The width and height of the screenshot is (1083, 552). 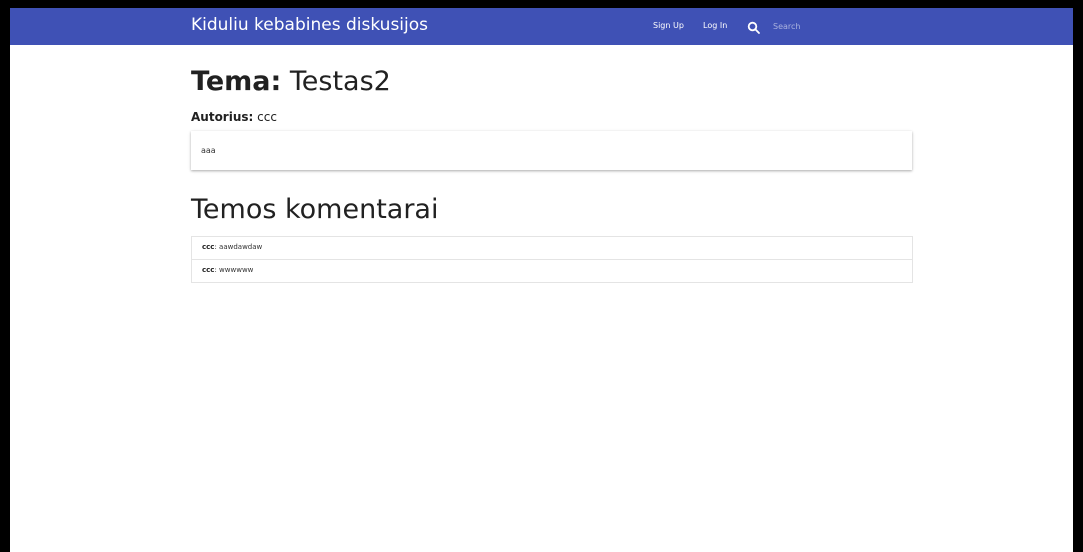 I want to click on comment-row: ccc: aawdawdaw, so click(x=552, y=248).